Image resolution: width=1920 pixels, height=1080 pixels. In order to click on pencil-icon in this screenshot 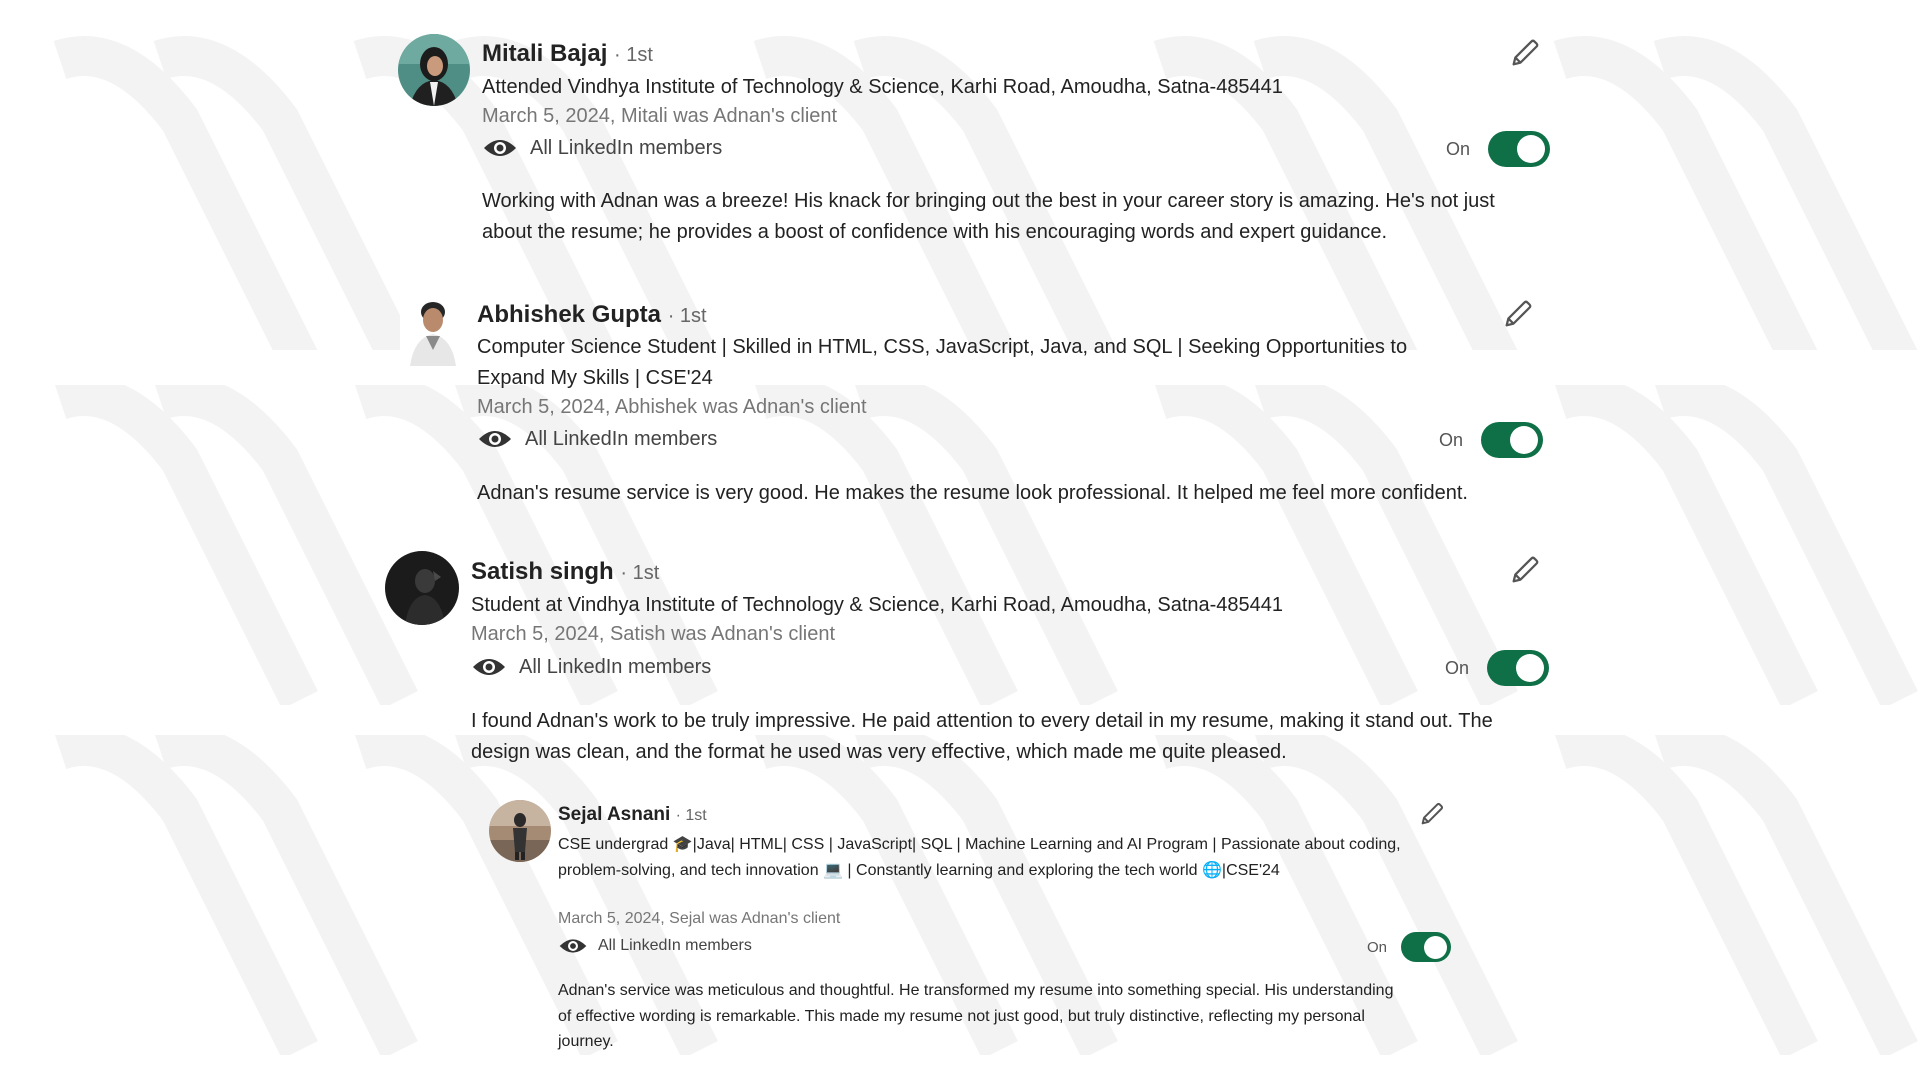, I will do `click(1432, 814)`.